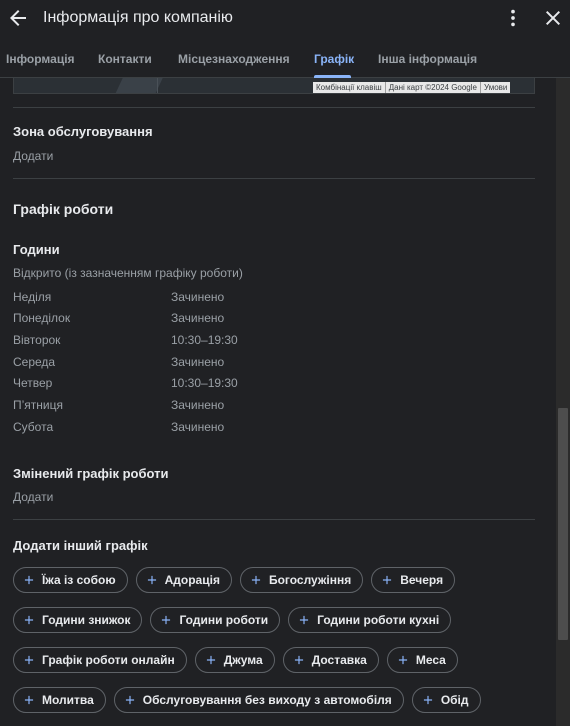 Image resolution: width=570 pixels, height=726 pixels. What do you see at coordinates (91, 473) in the screenshot?
I see `special-hours-title: Змінений графік роботи` at bounding box center [91, 473].